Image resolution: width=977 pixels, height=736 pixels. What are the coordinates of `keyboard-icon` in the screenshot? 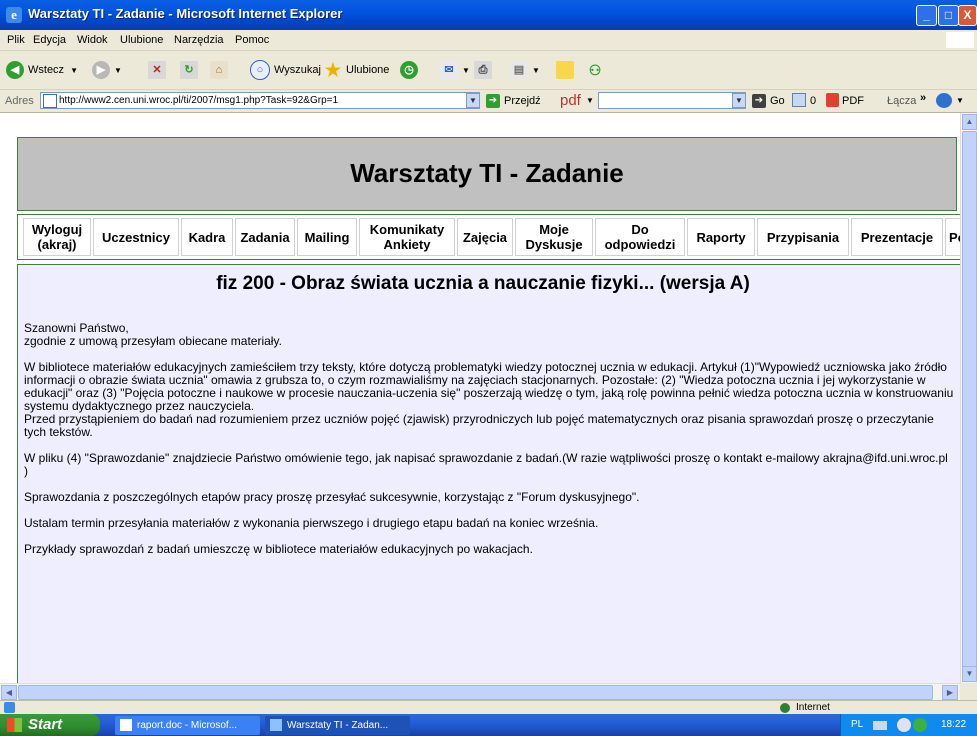 It's located at (880, 725).